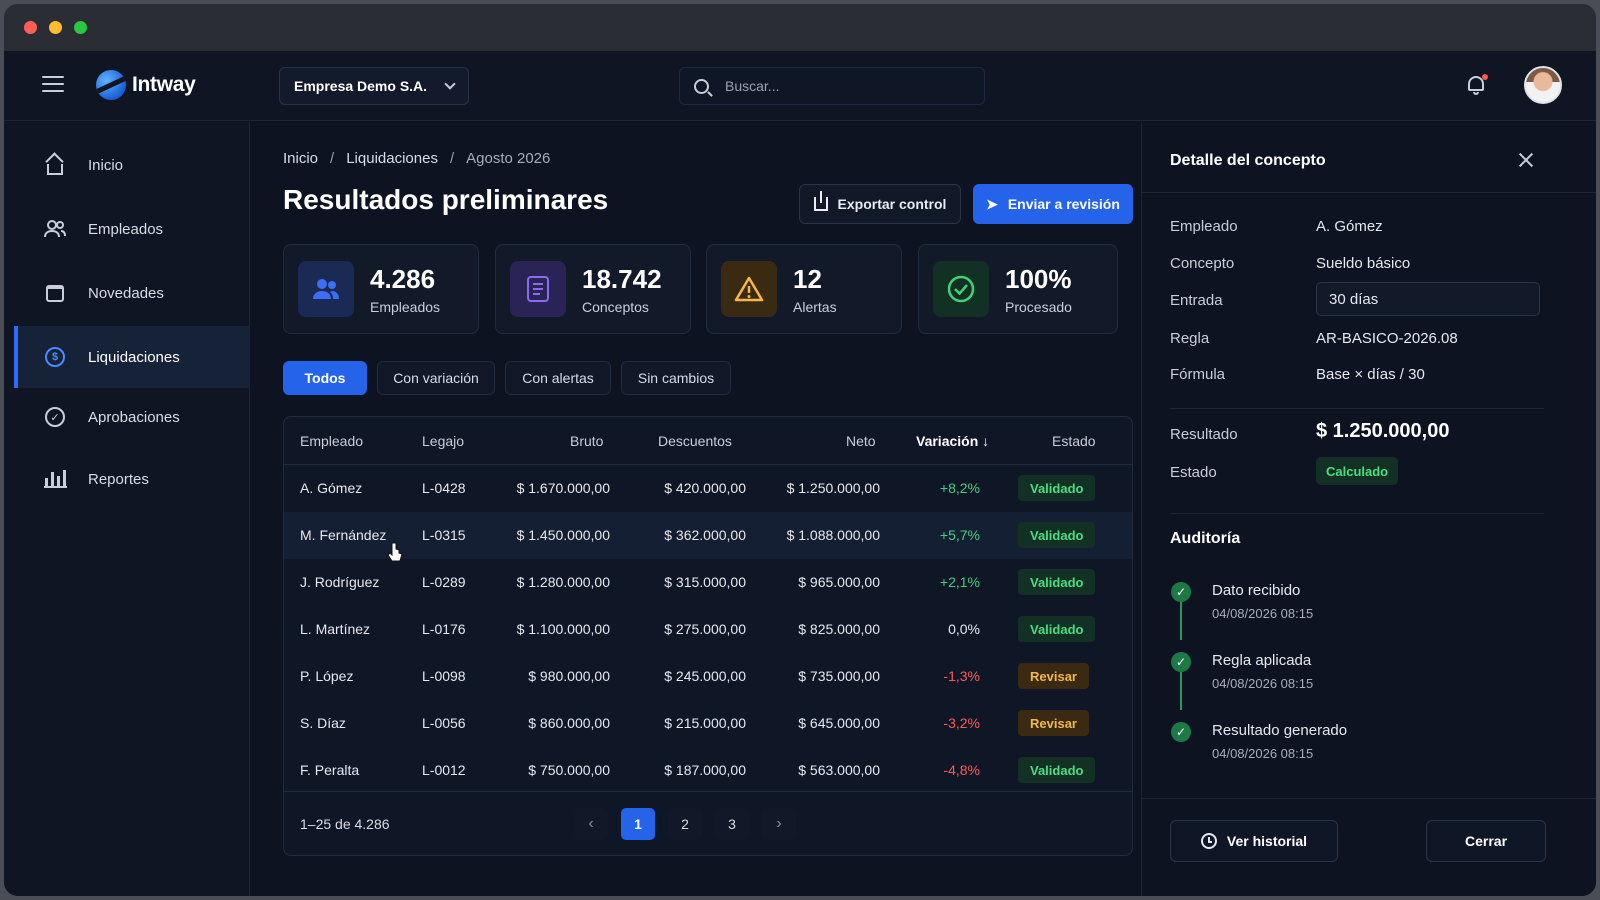 This screenshot has height=900, width=1600. Describe the element at coordinates (132, 165) in the screenshot. I see `sidebar-item-inicio: Inicio` at that location.